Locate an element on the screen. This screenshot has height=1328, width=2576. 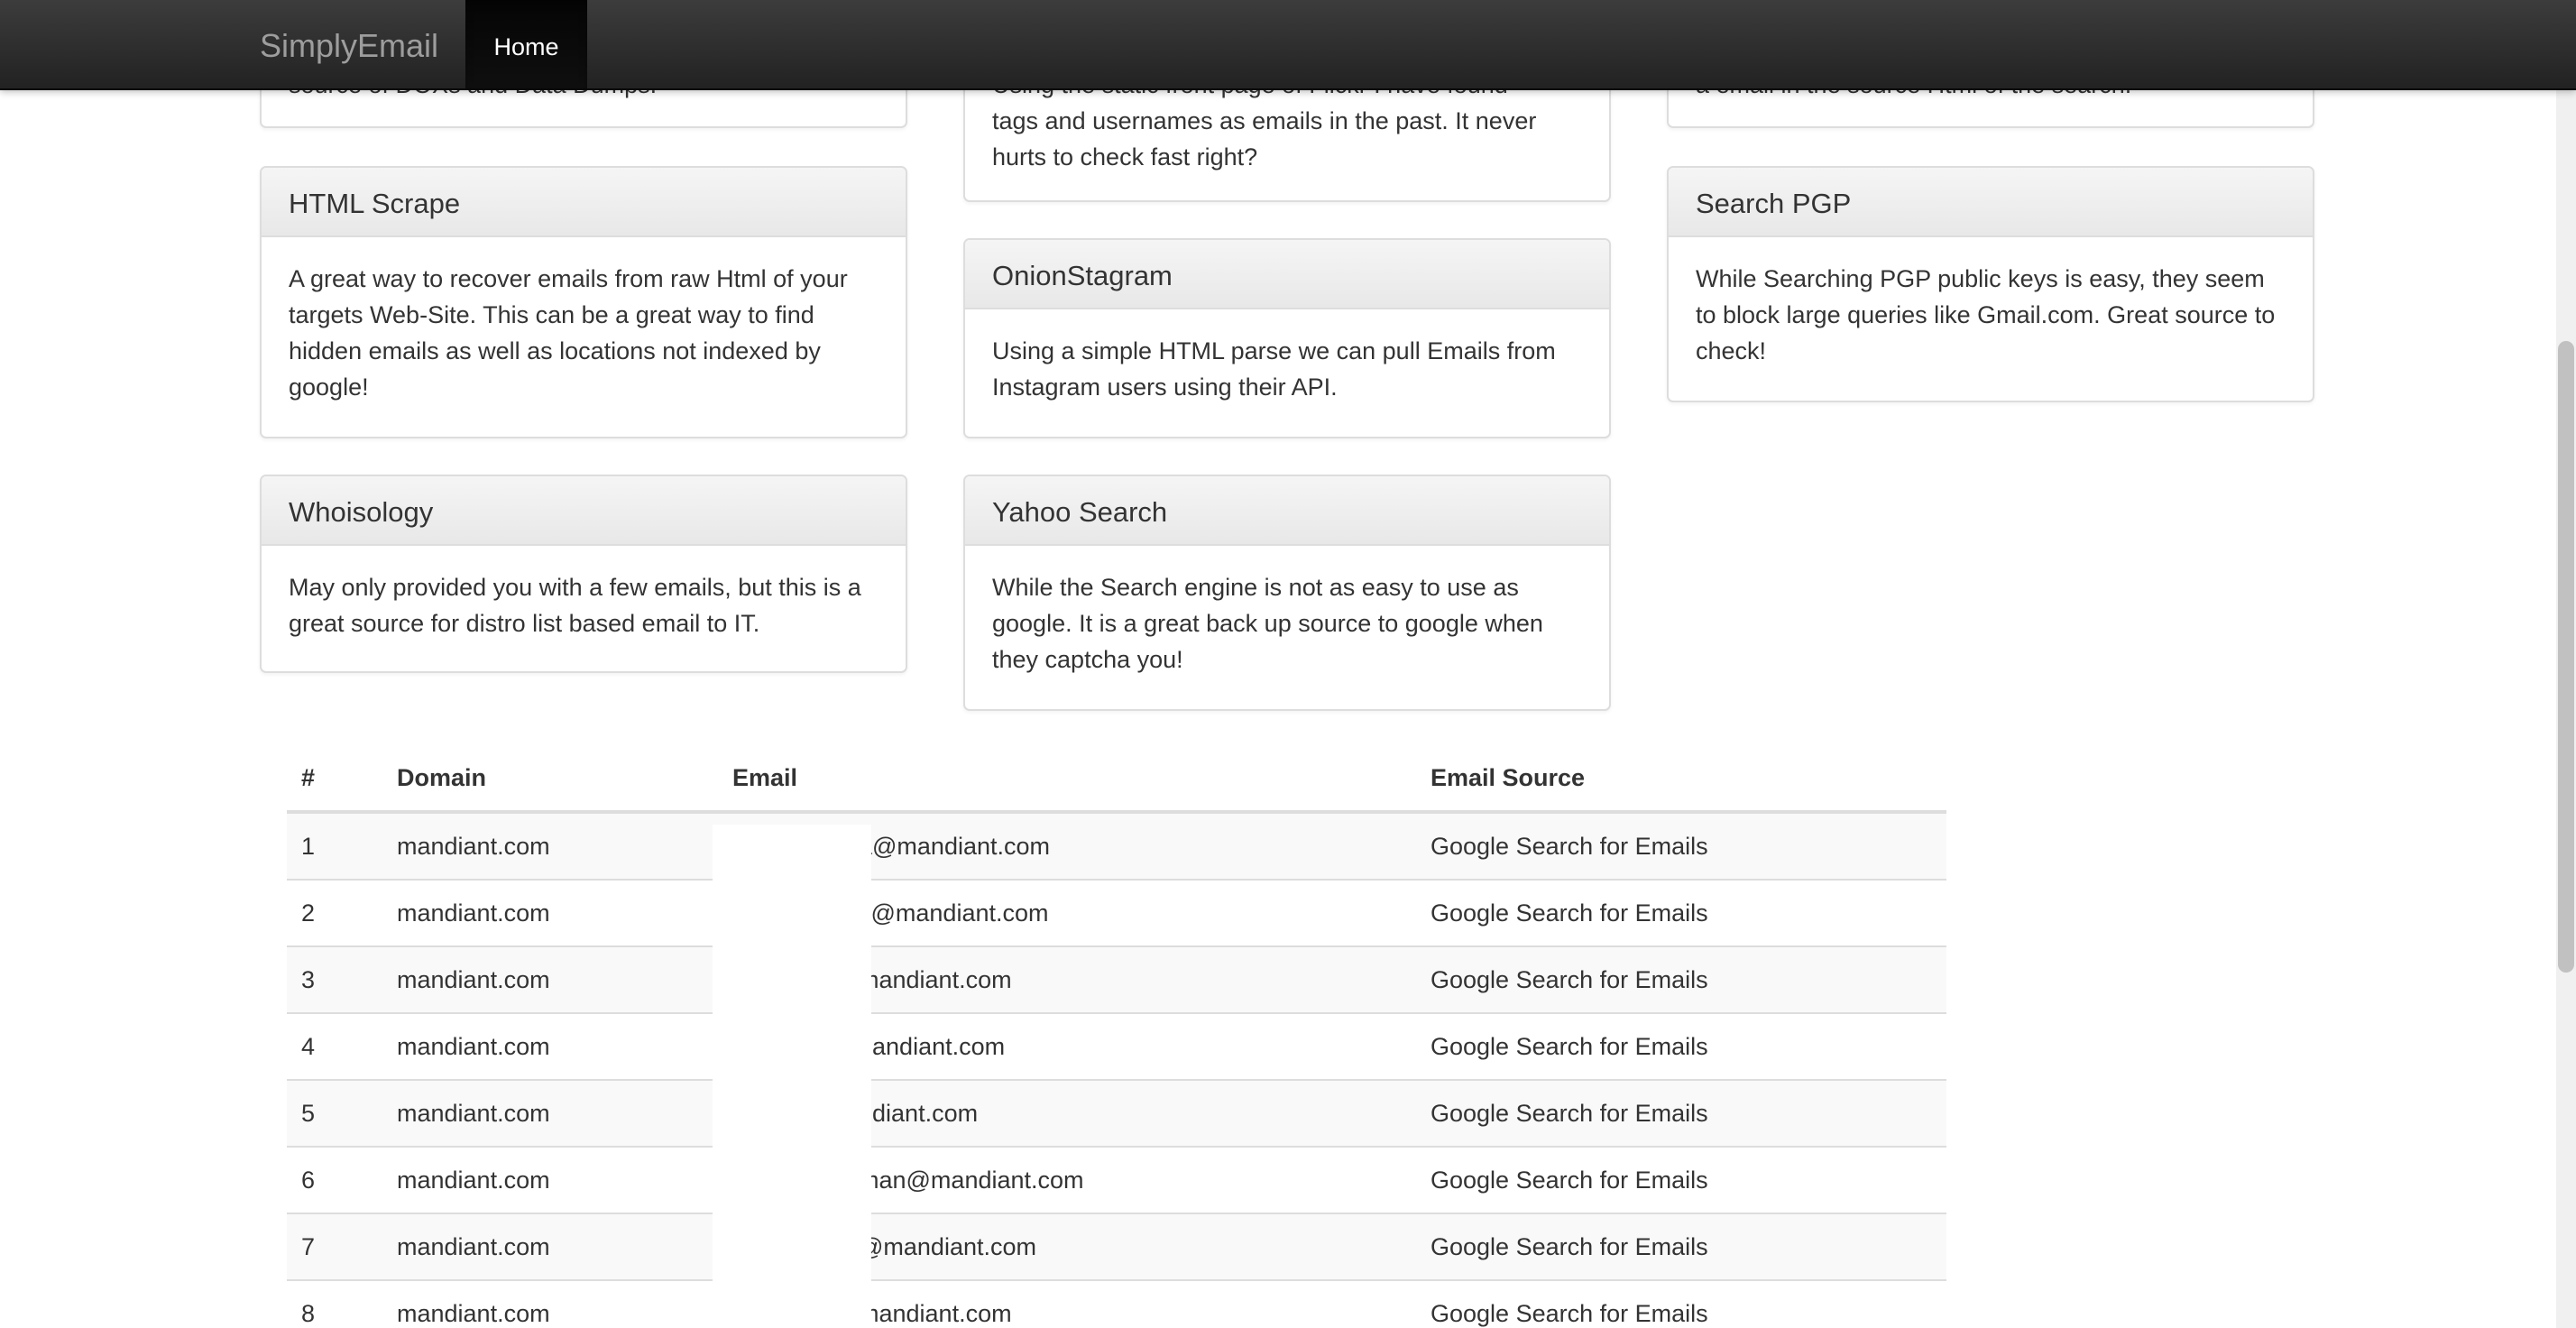
table-header-row: # Domain Email Email Source is located at coordinates (1116, 779).